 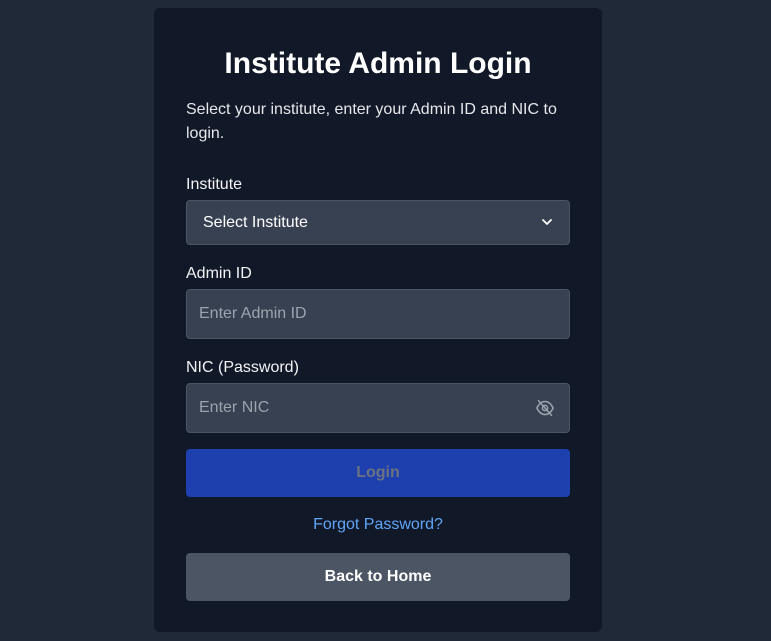 What do you see at coordinates (214, 184) in the screenshot?
I see `institute-label: Institute` at bounding box center [214, 184].